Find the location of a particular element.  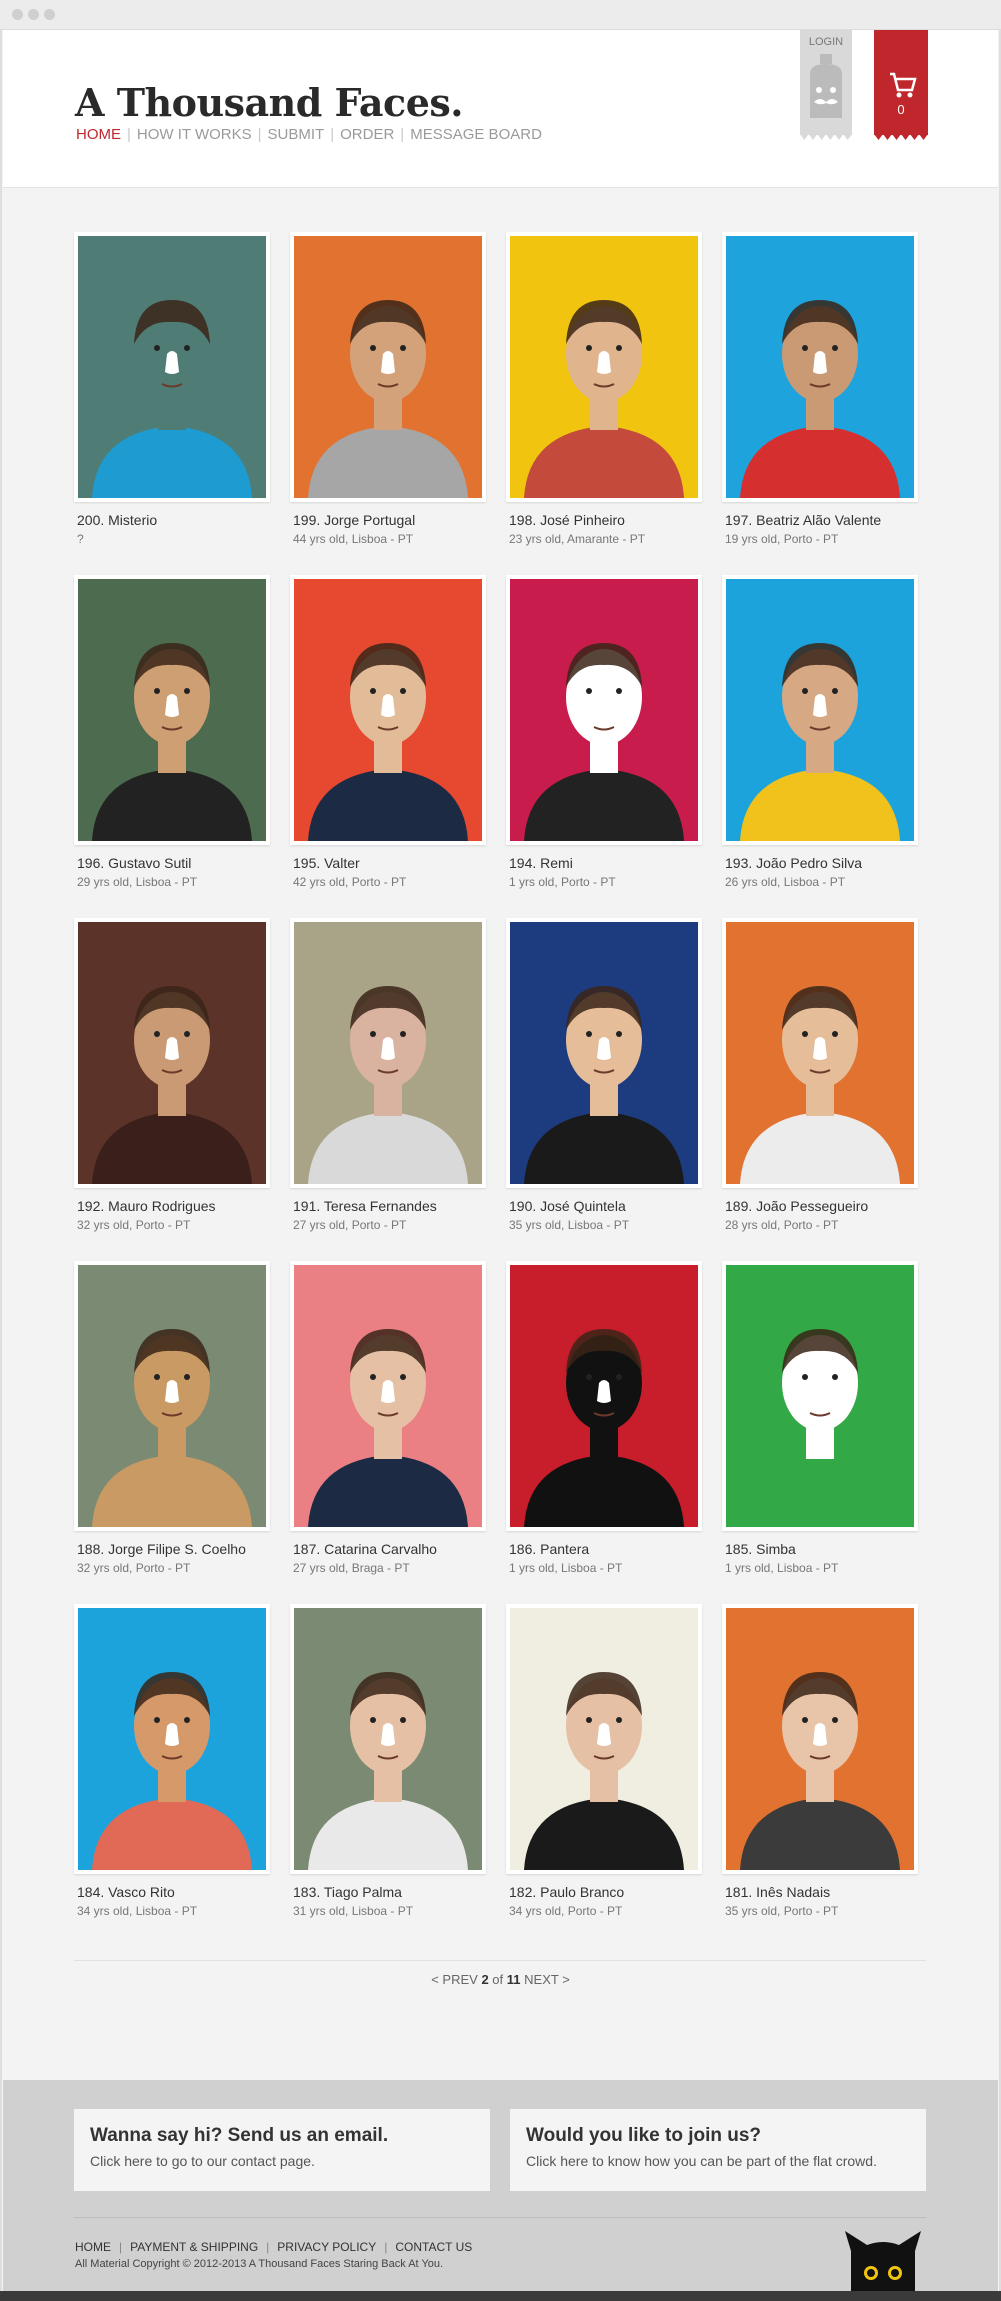

face-name: 194. Remi is located at coordinates (541, 863).